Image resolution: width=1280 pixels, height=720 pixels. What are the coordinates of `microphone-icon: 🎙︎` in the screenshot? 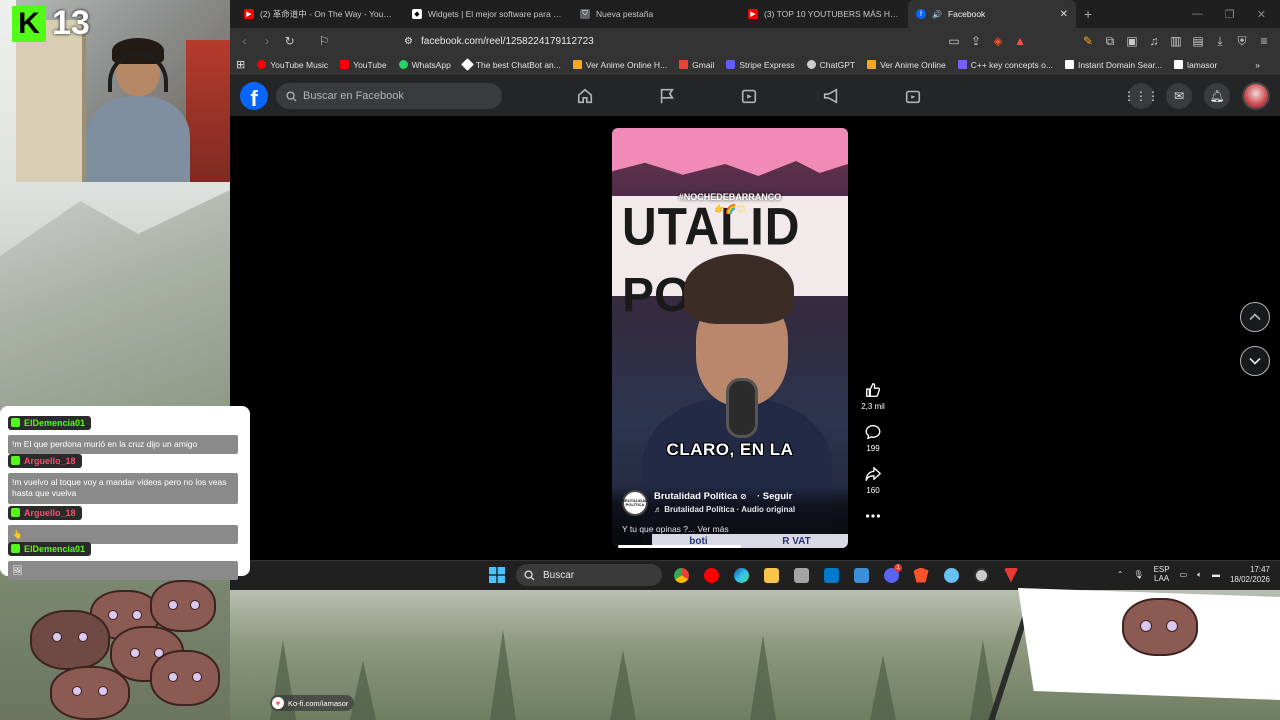 It's located at (1138, 574).